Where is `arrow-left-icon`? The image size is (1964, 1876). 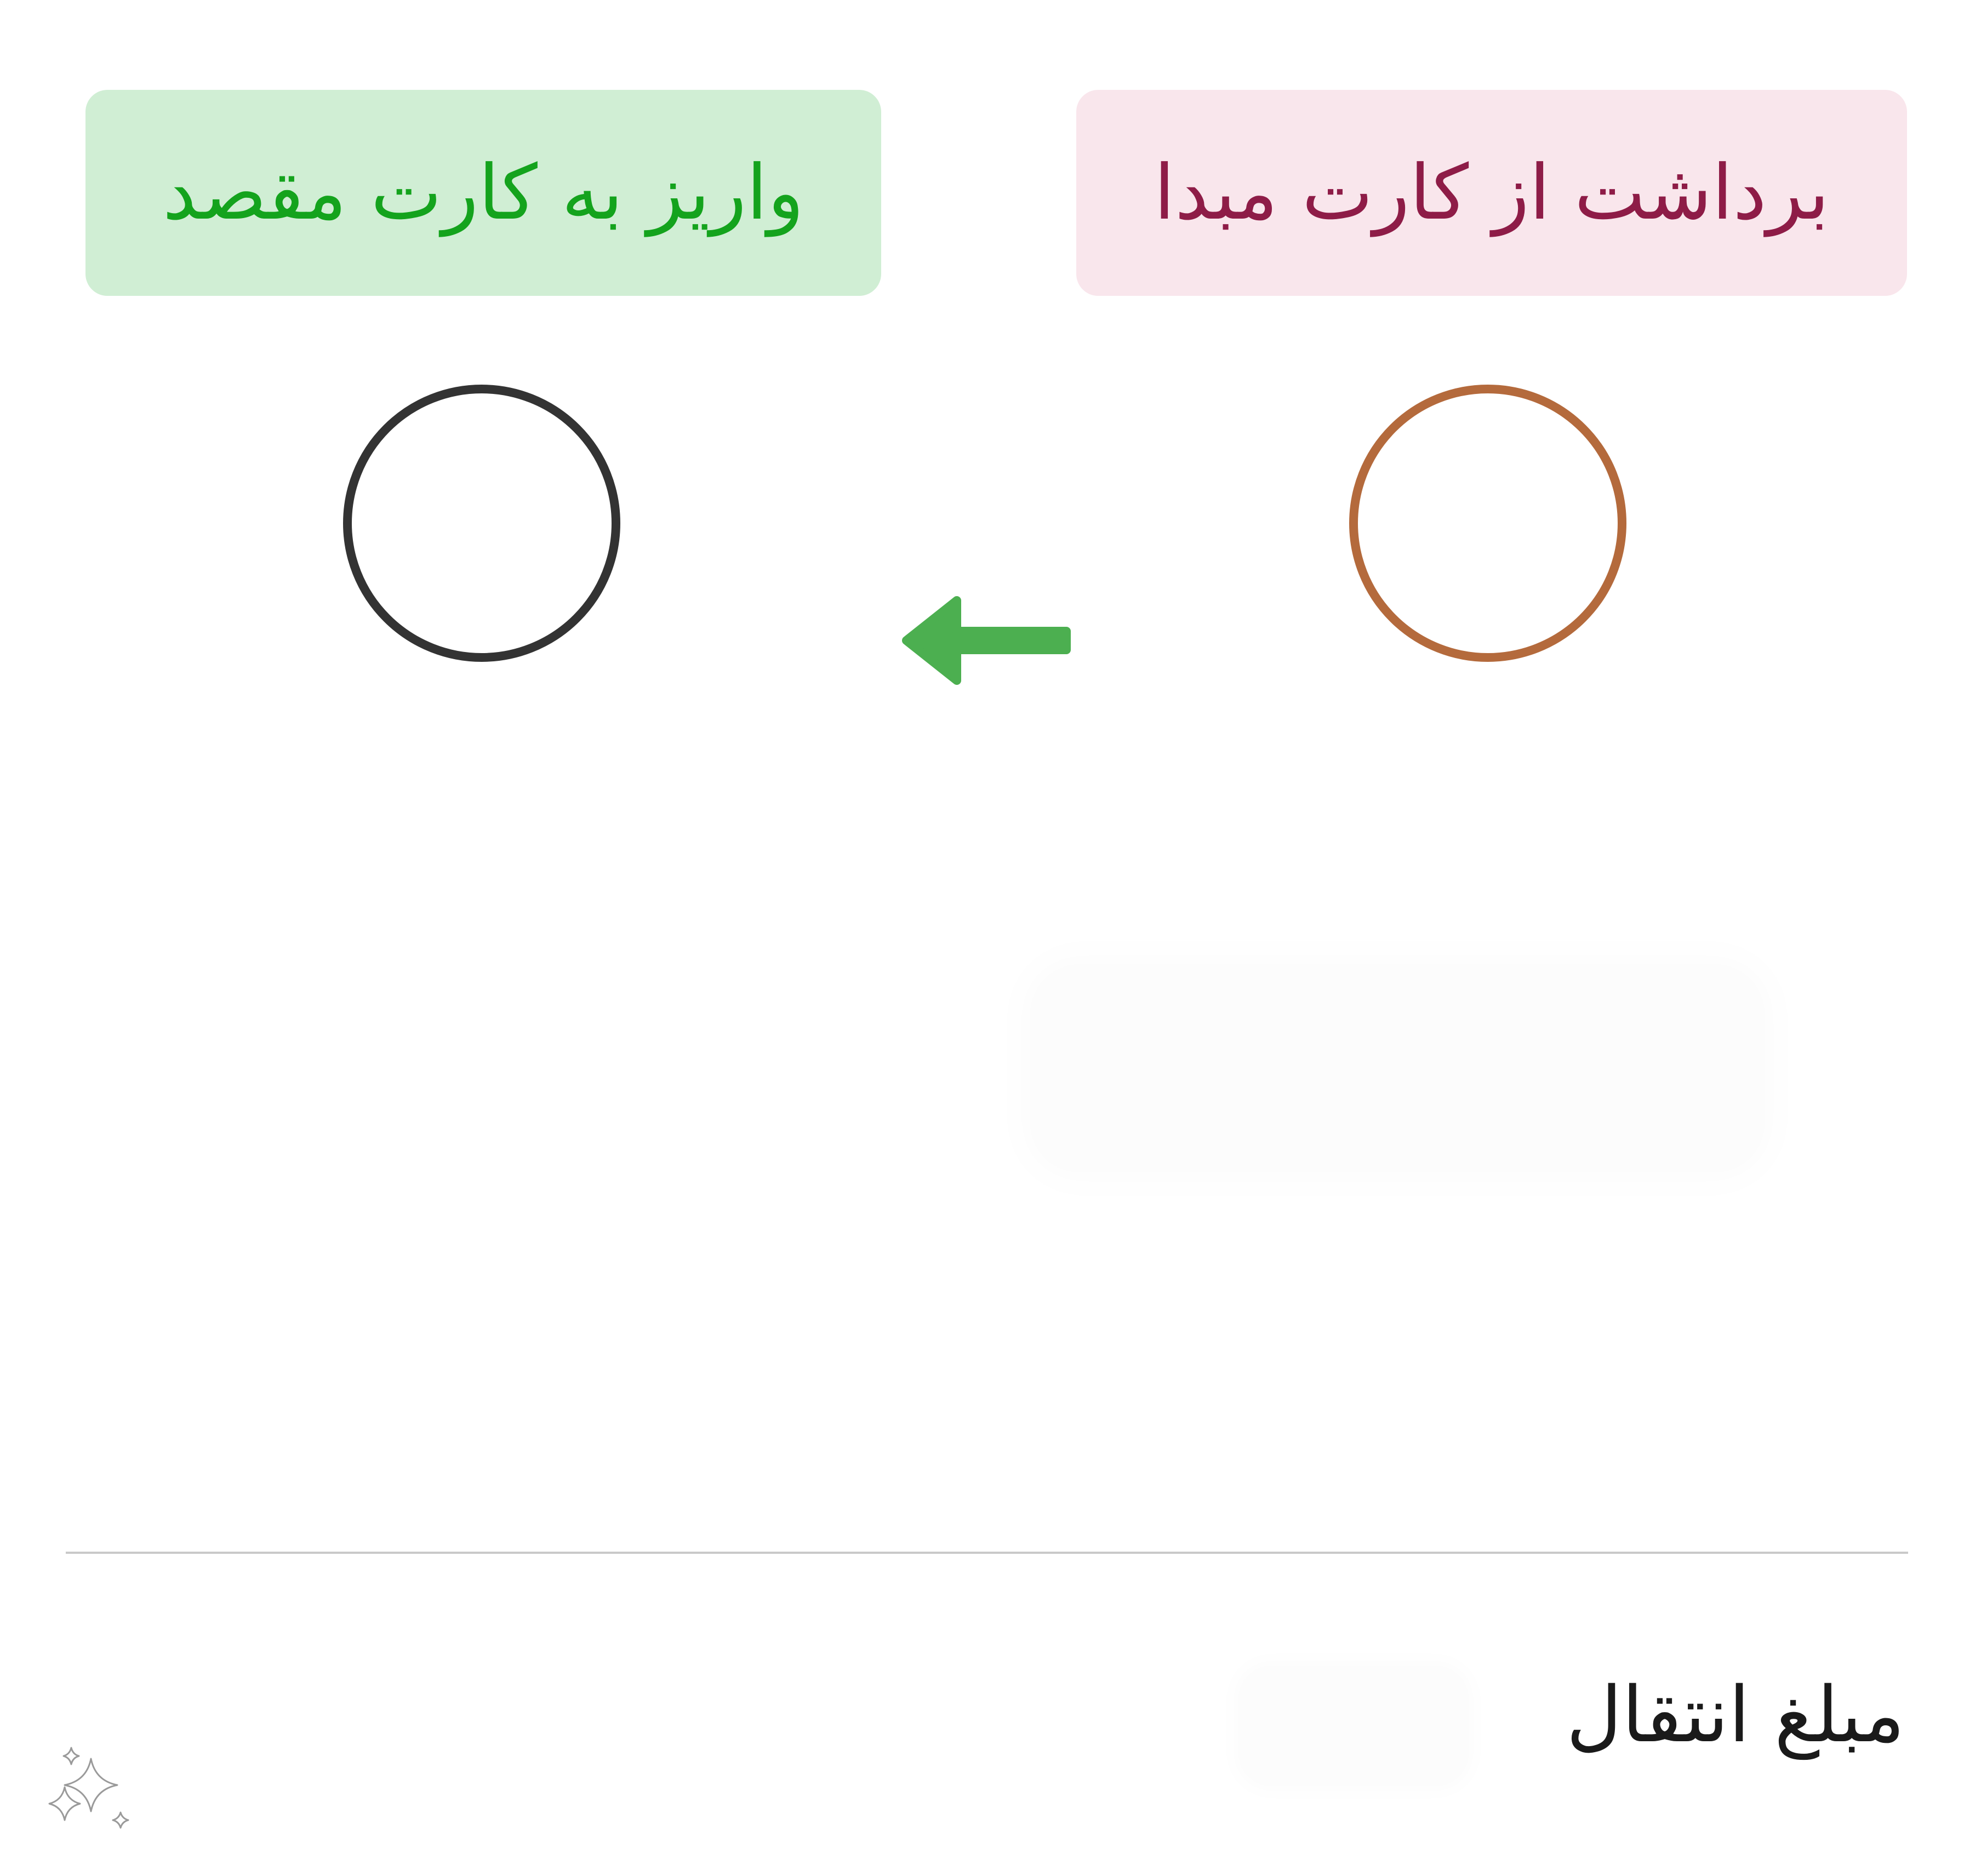 arrow-left-icon is located at coordinates (986, 640).